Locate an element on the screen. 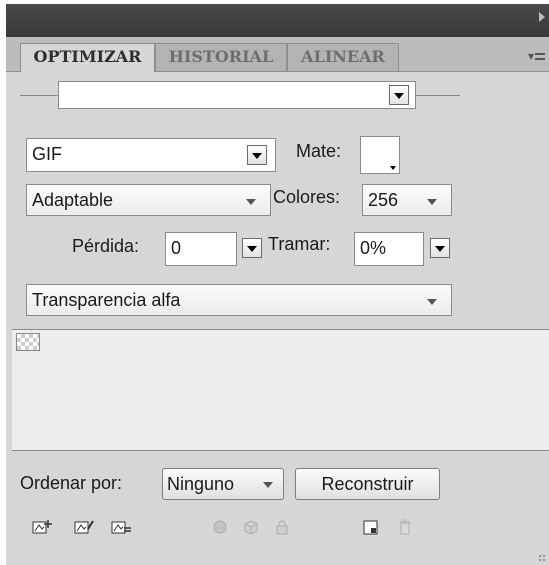 The image size is (549, 565). transparency-value: Transparencia alfa is located at coordinates (106, 300).